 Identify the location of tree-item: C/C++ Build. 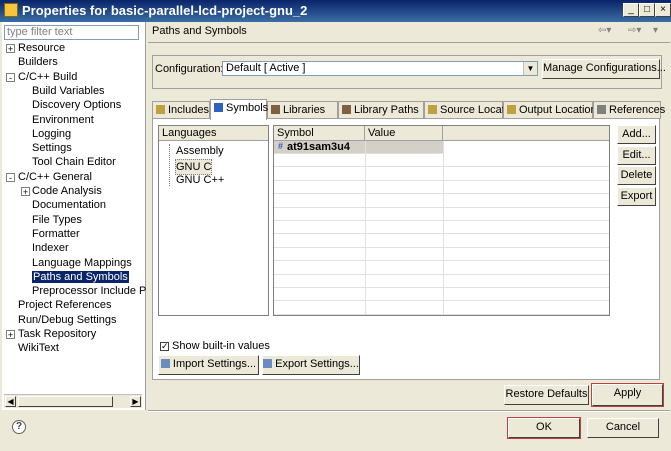
(47, 77).